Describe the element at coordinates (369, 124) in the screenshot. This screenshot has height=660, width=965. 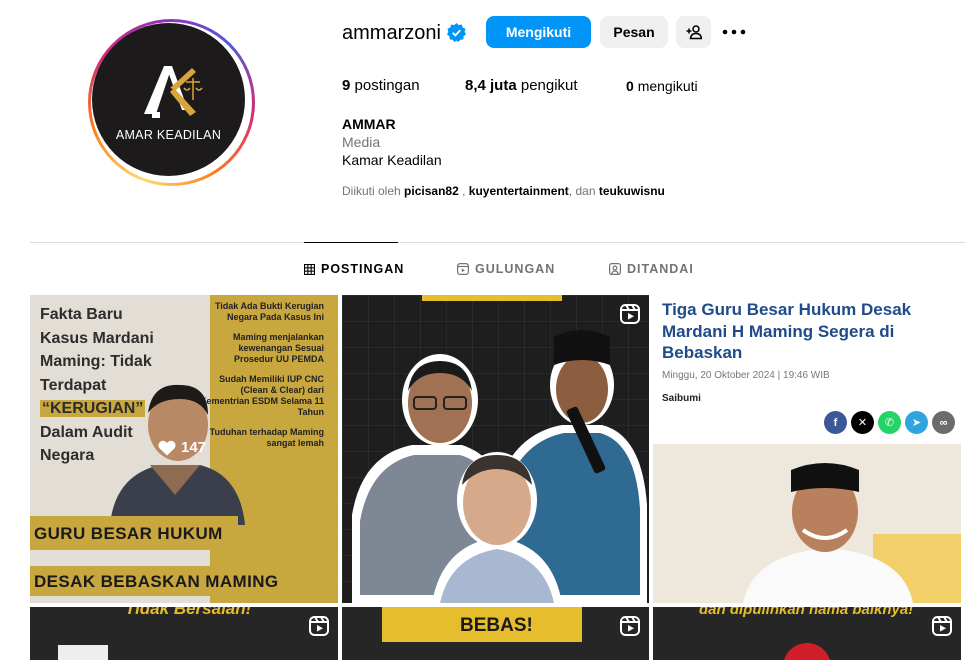
I see `display-name: AMMAR` at that location.